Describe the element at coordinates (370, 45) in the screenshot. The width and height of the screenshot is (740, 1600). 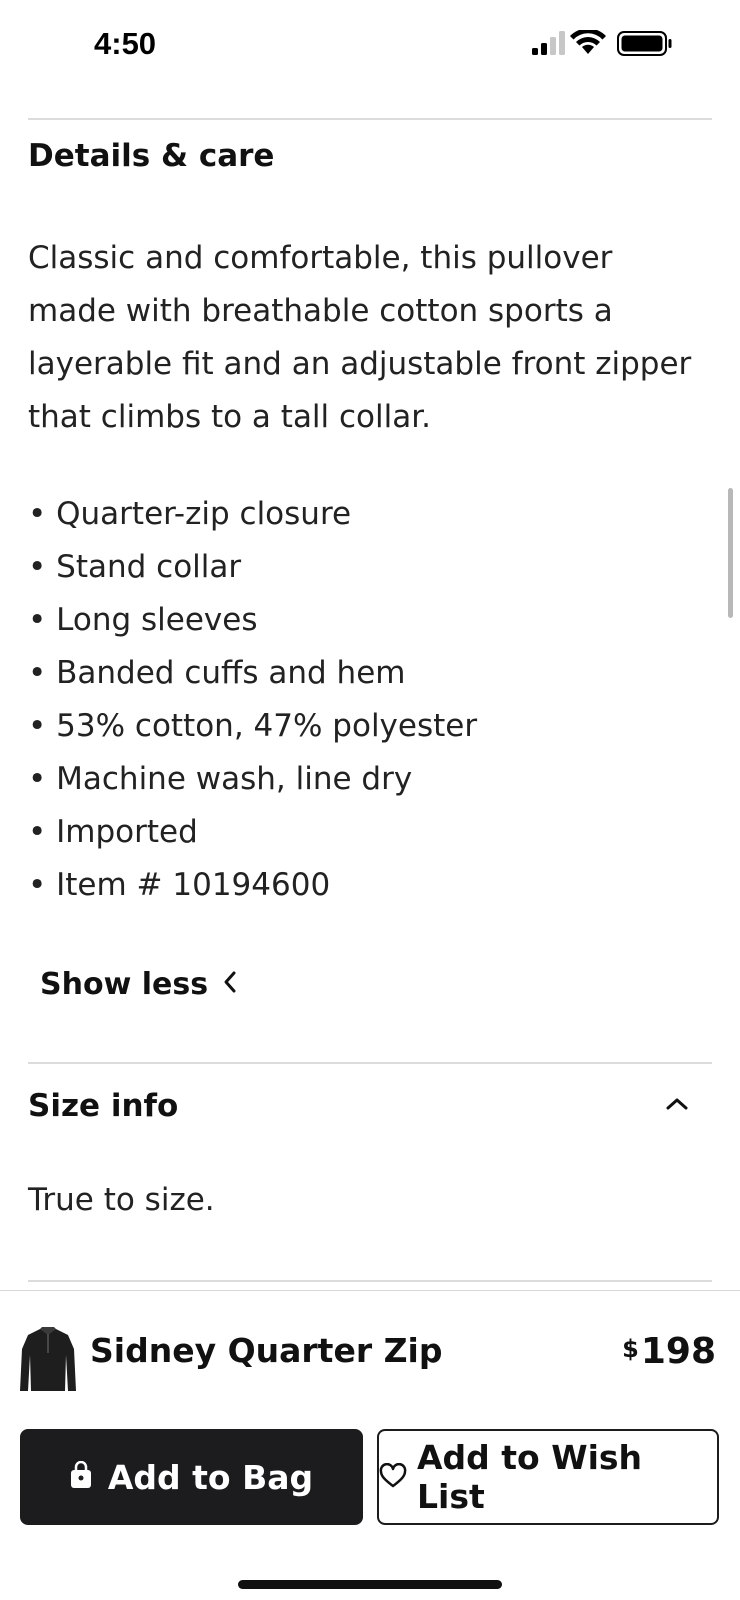
I see `status-bar: 4:50` at that location.